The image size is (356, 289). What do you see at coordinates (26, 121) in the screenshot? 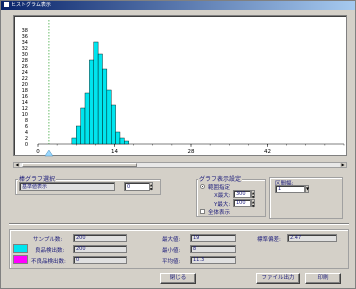
I see `y-tick-label: 8` at bounding box center [26, 121].